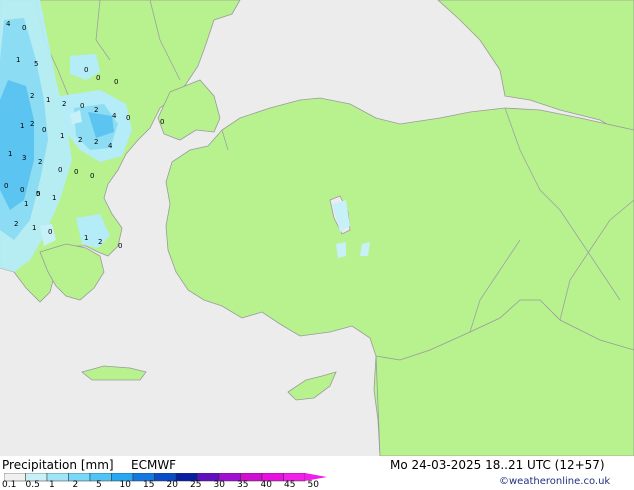 The height and width of the screenshot is (490, 634). I want to click on precip-value-label: 3, so click(24, 158).